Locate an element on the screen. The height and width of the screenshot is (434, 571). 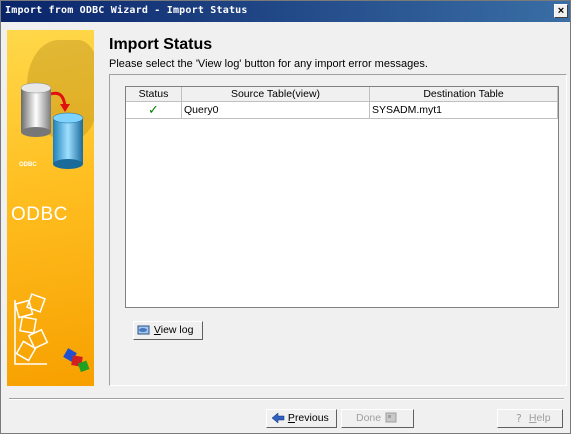
column-header-status: Status is located at coordinates (154, 94).